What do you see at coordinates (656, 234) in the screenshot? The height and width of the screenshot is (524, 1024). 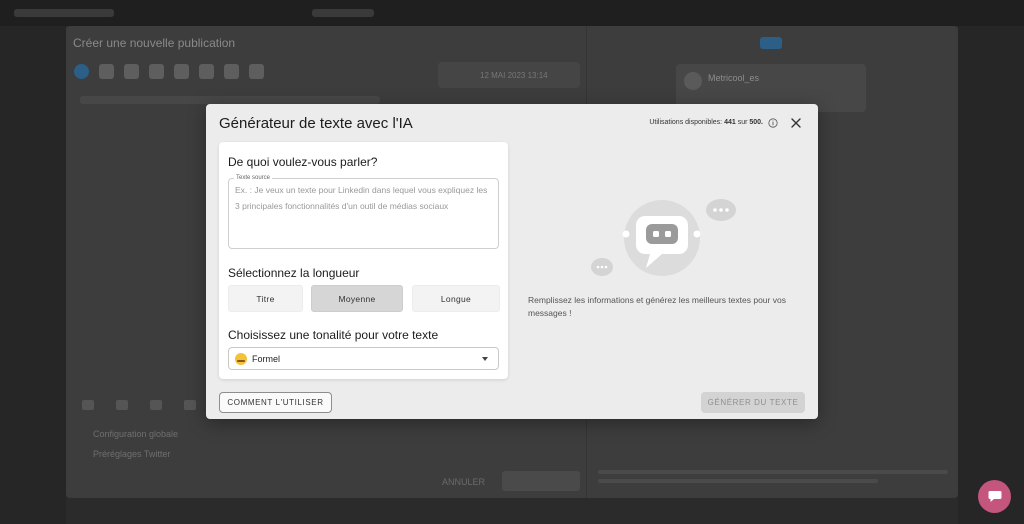 I see `robot-eye-left` at bounding box center [656, 234].